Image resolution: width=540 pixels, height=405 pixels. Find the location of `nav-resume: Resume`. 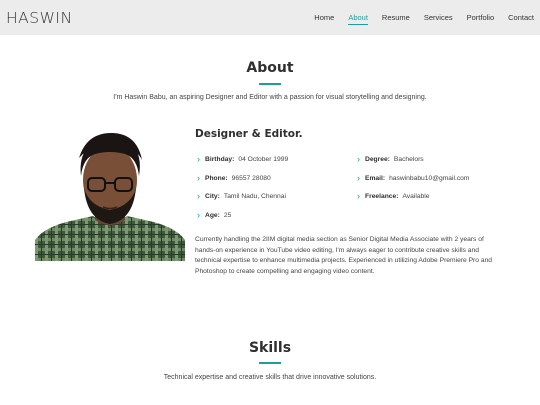

nav-resume: Resume is located at coordinates (396, 17).